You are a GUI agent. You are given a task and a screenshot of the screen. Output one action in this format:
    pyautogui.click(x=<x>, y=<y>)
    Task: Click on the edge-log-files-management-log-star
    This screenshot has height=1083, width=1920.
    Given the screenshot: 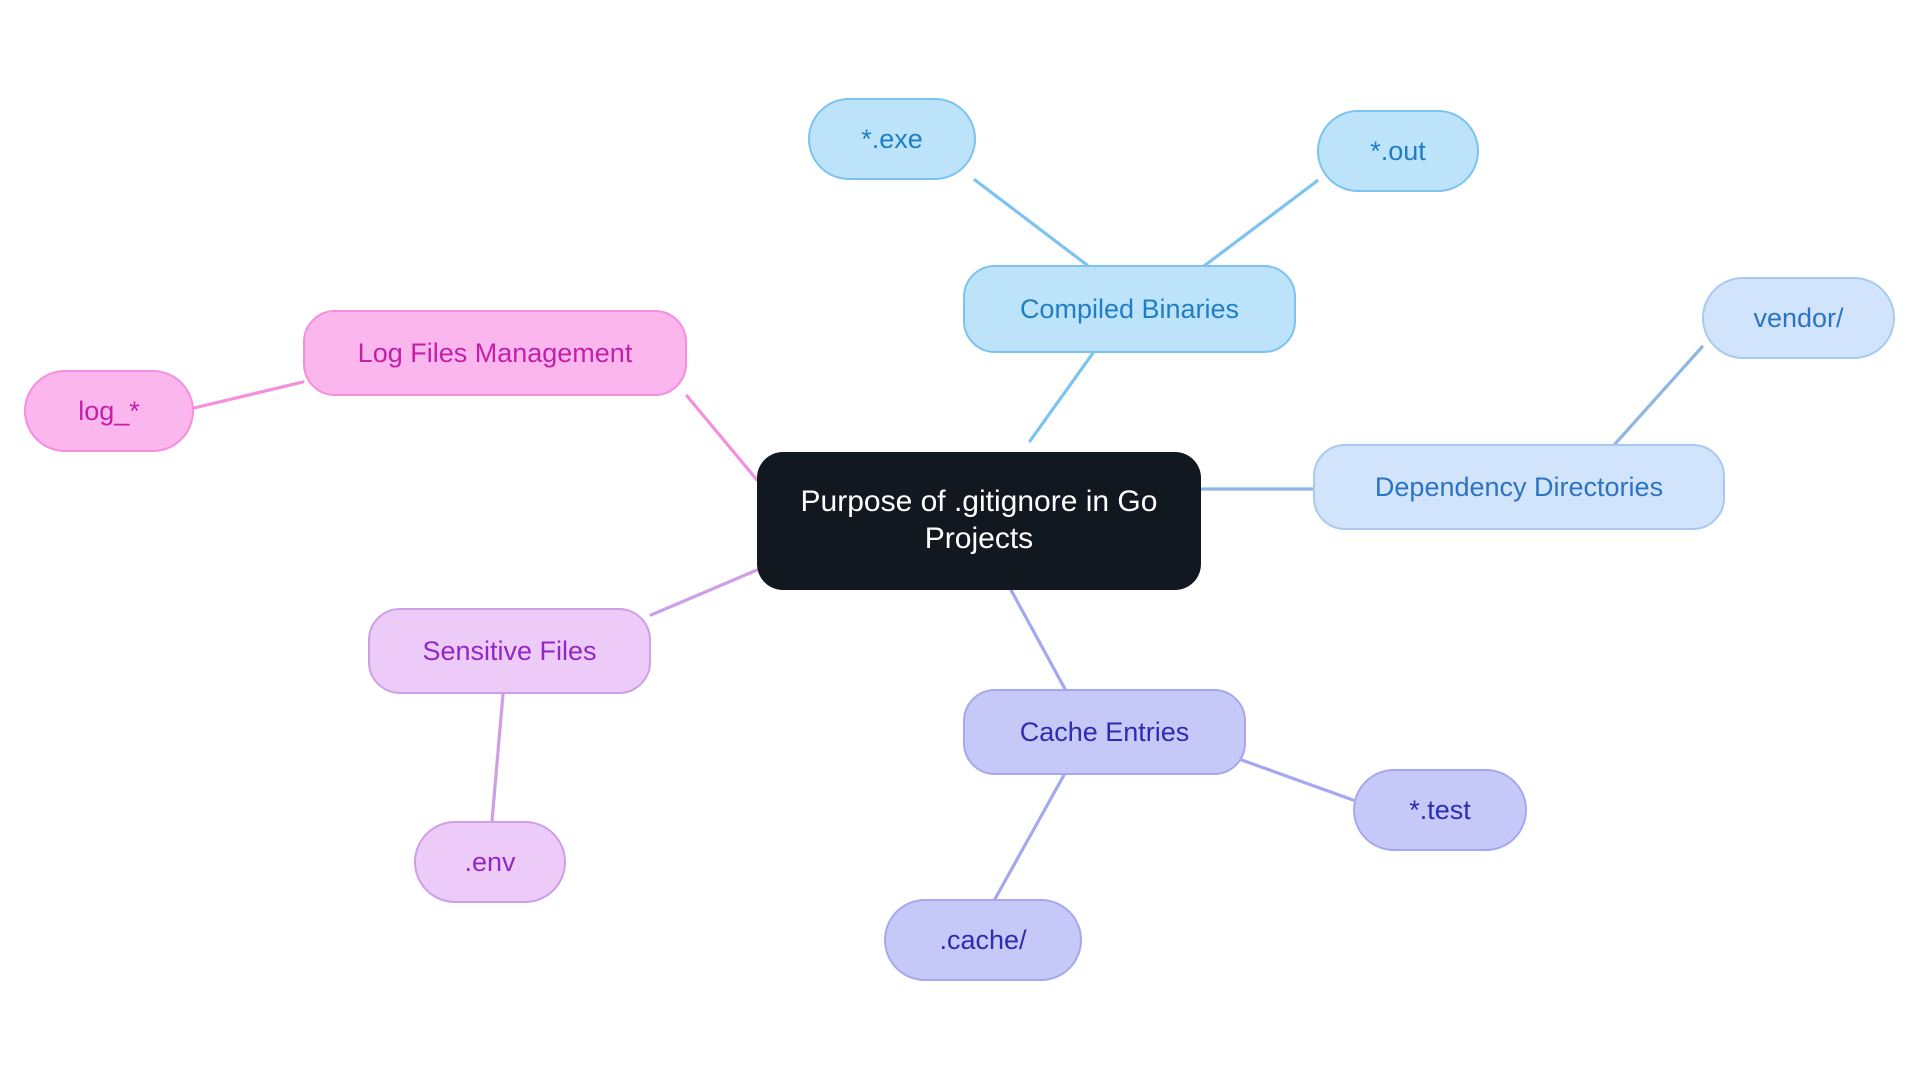 What is the action you would take?
    pyautogui.click(x=248, y=395)
    